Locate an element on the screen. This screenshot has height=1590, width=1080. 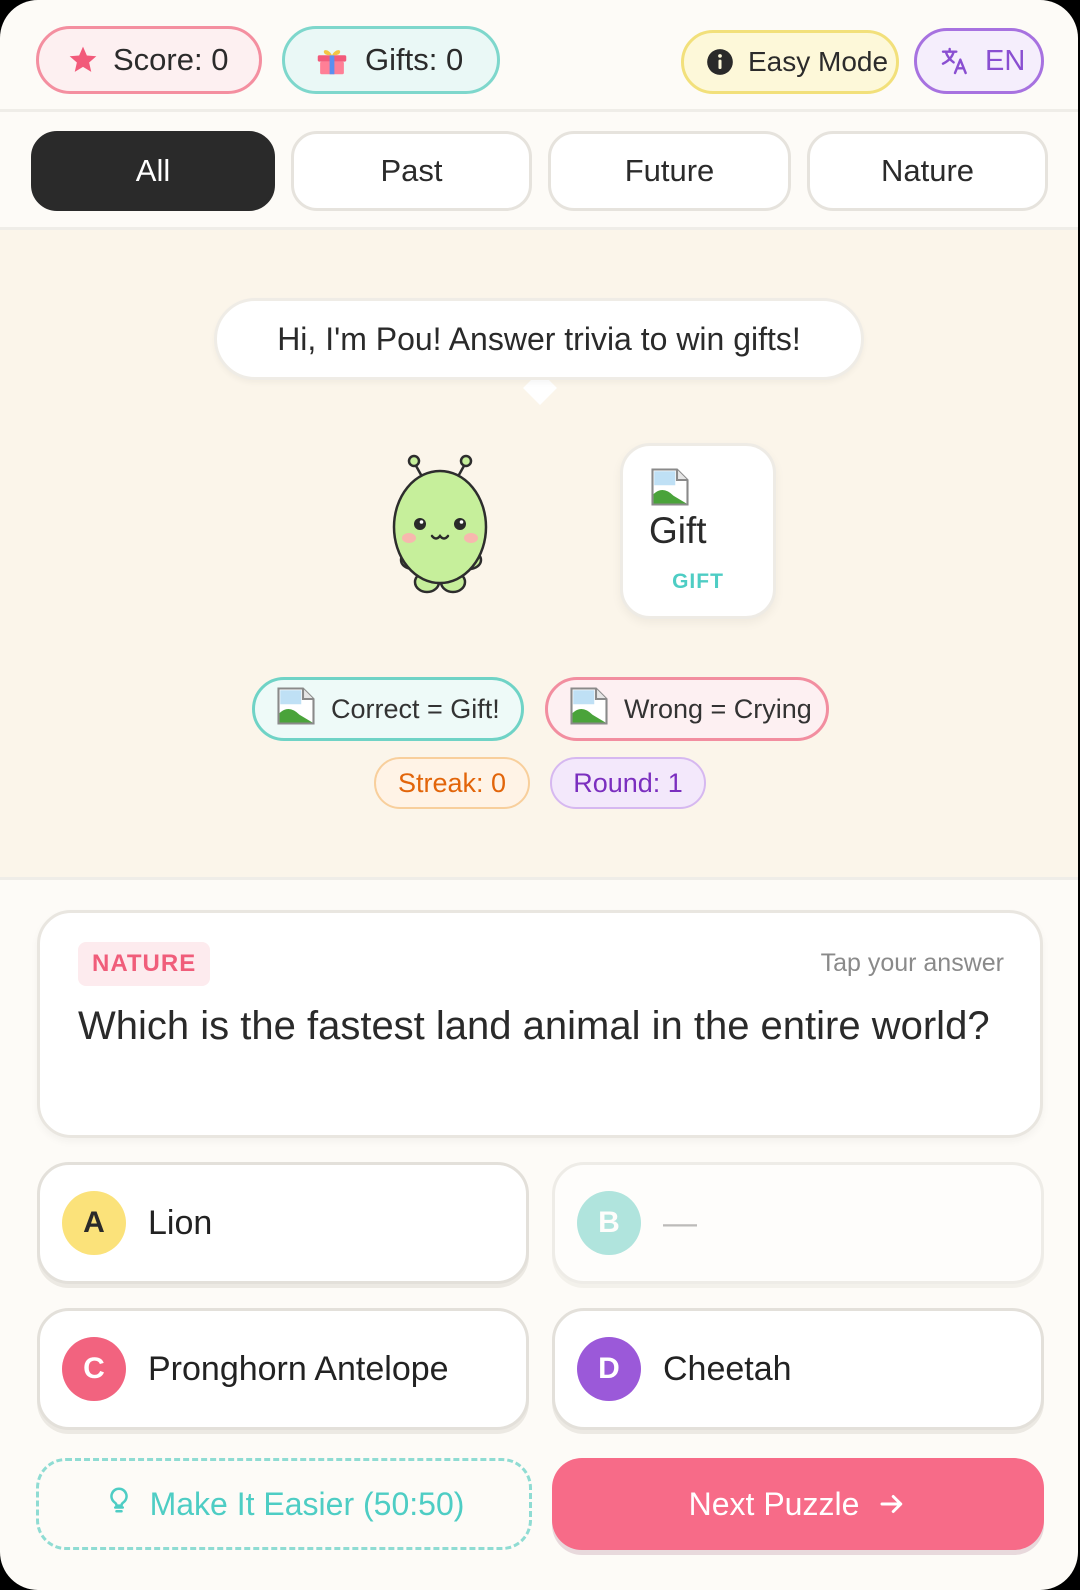
gifts-pill: Gifts: 0 is located at coordinates (391, 60).